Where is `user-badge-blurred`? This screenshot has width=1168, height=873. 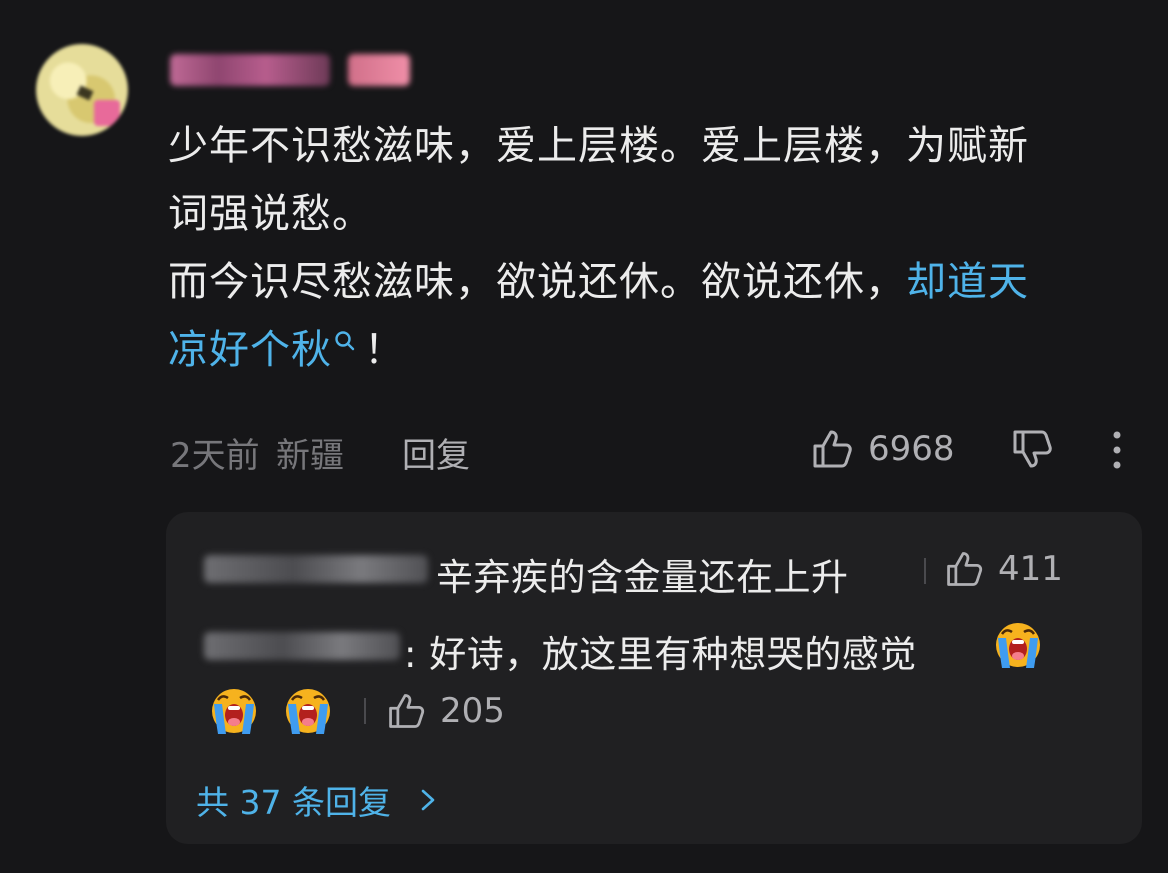
user-badge-blurred is located at coordinates (379, 70).